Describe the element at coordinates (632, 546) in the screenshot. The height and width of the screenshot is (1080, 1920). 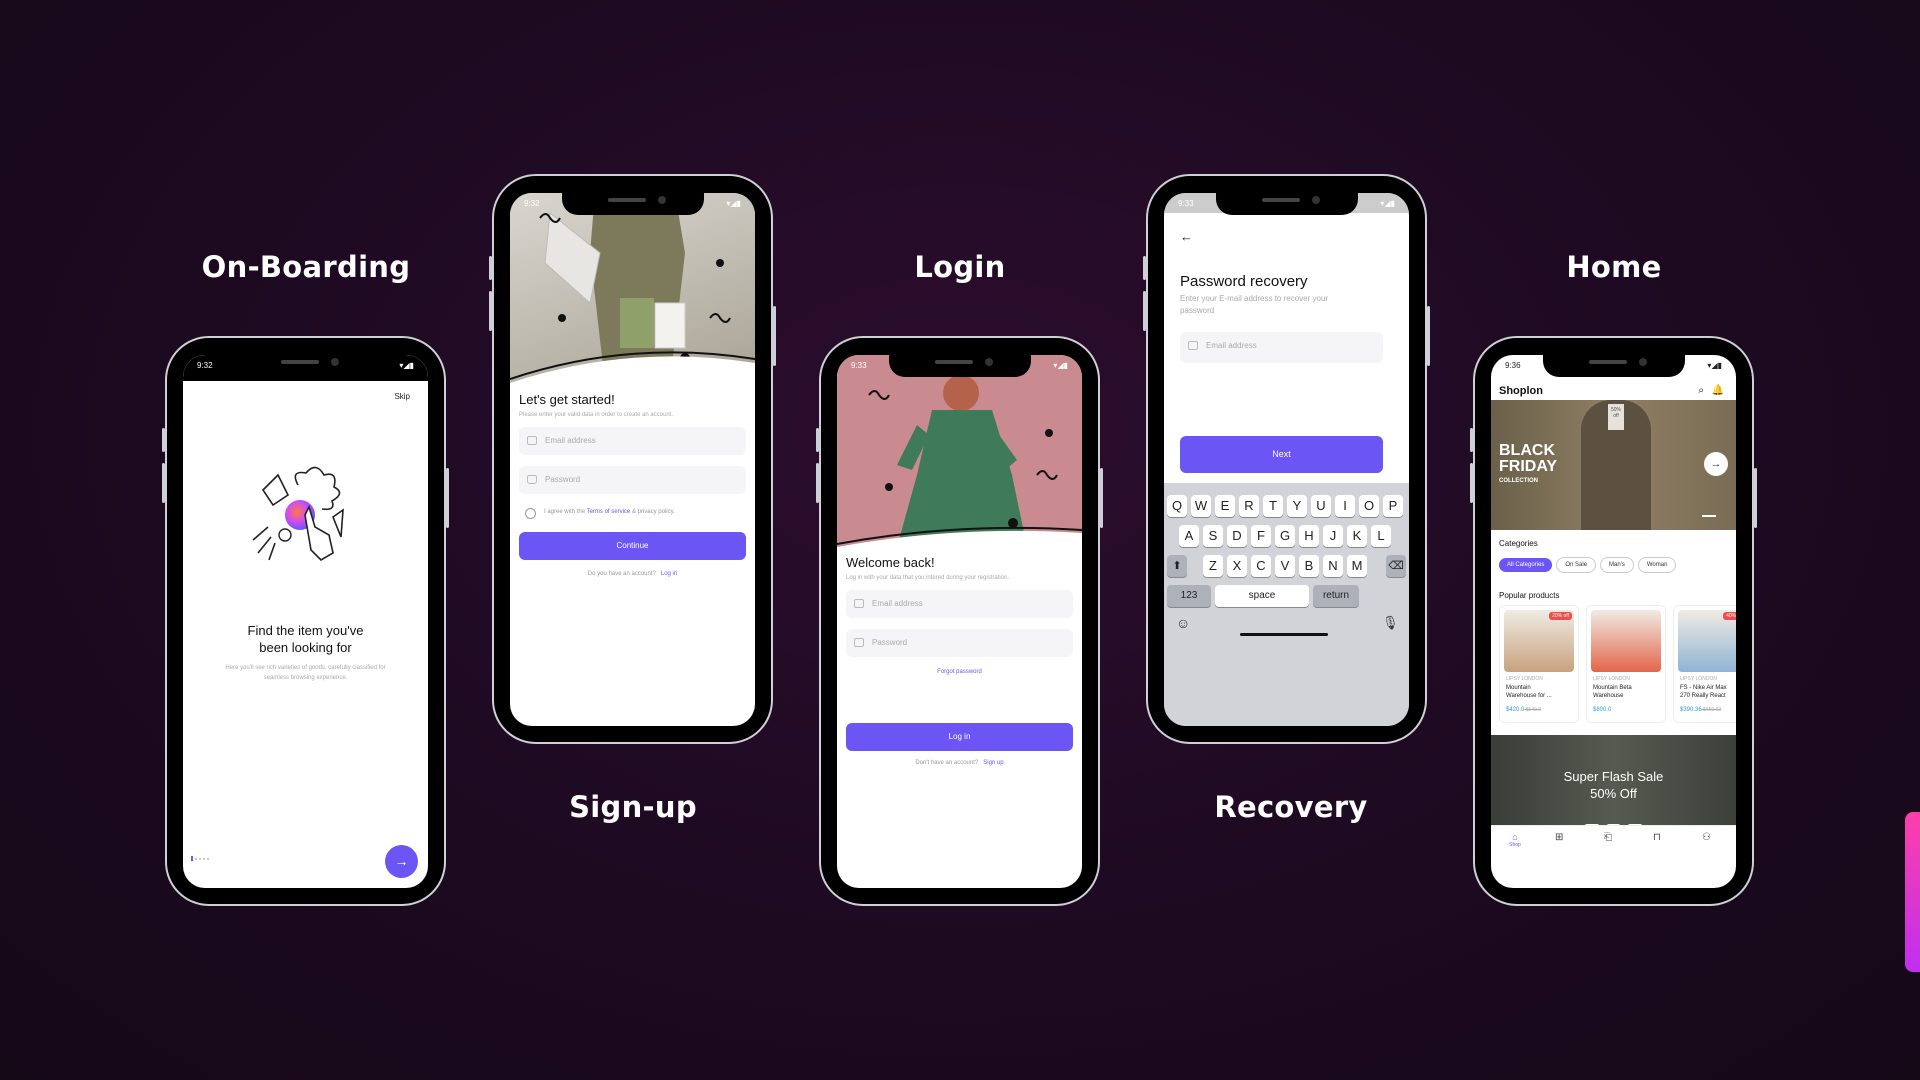
I see `continue-button: Continue` at that location.